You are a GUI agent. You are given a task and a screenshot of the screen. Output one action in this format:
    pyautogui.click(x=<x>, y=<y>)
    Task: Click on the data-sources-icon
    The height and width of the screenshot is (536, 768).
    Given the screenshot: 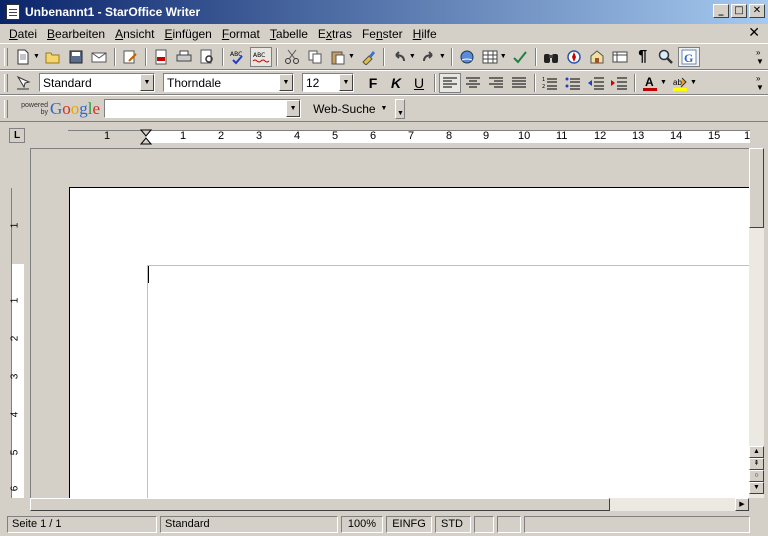 What is the action you would take?
    pyautogui.click(x=620, y=57)
    